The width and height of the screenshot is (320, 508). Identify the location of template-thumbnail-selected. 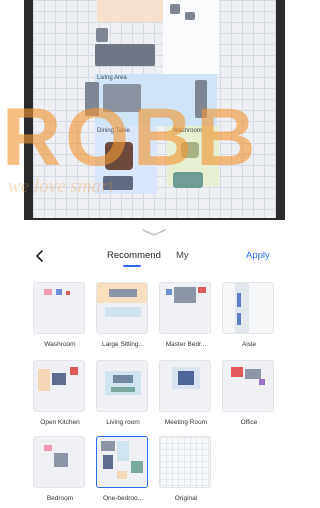
(122, 462).